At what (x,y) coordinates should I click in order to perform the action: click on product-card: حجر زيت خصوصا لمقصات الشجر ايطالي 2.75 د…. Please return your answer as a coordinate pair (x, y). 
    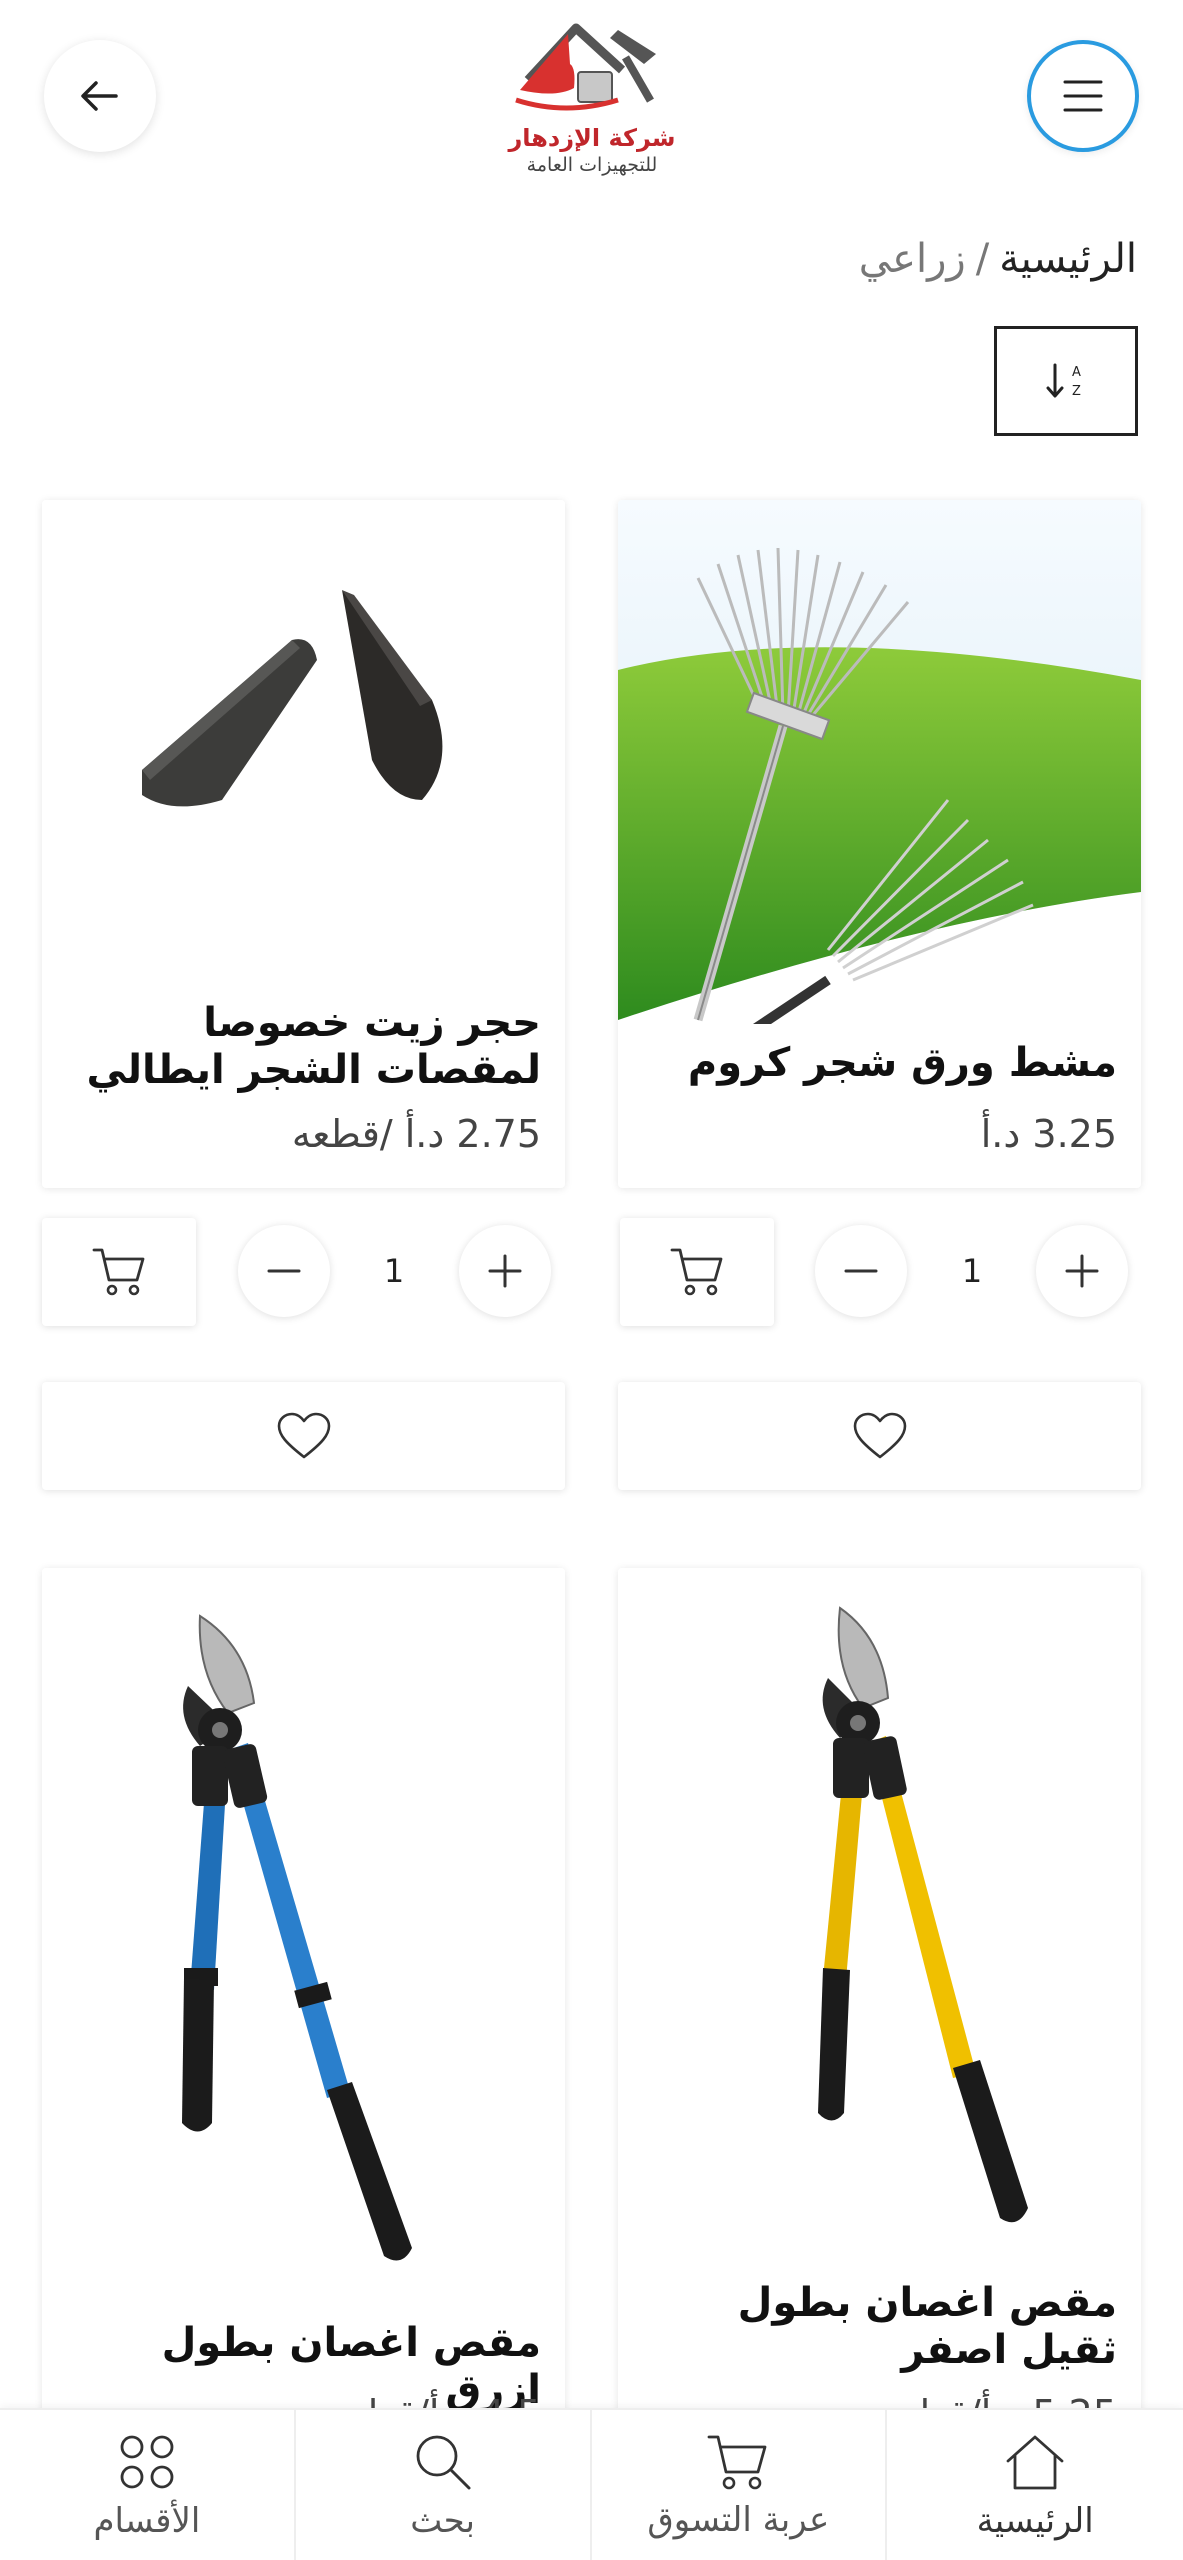
    Looking at the image, I should click on (303, 844).